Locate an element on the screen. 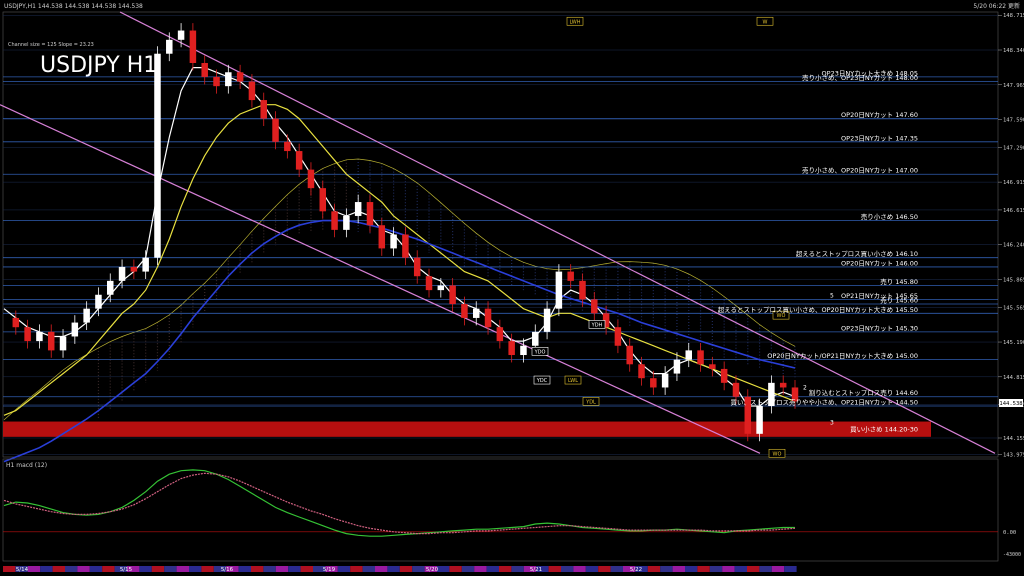 Image resolution: width=1024 pixels, height=576 pixels. y-tick-label: 148.340 is located at coordinates (1013, 51).